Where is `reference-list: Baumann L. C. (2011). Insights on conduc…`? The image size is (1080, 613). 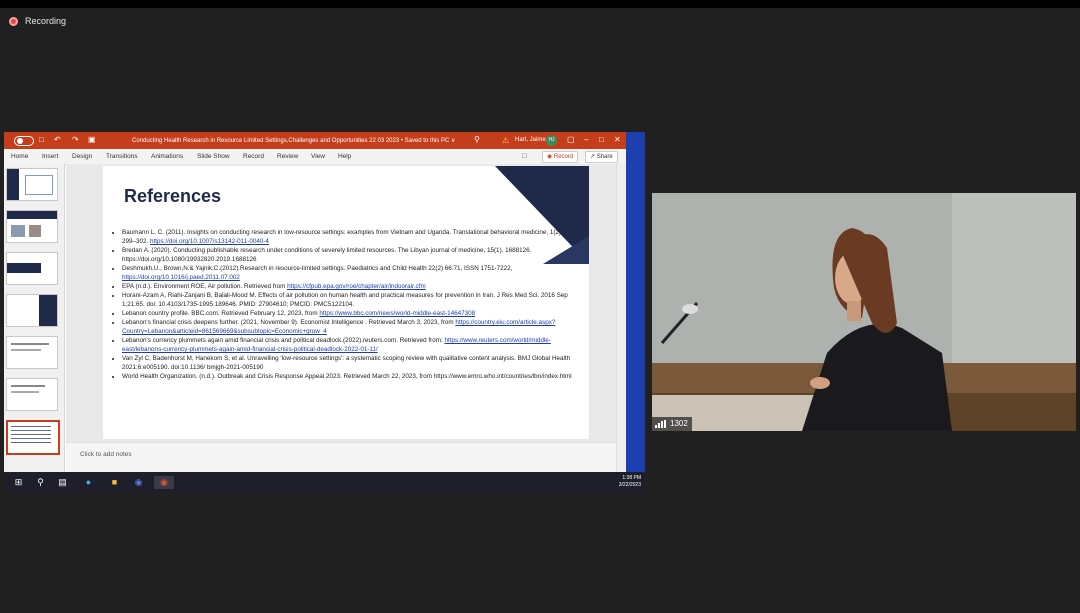 reference-list: Baumann L. C. (2011). Insights on conduc… is located at coordinates (342, 304).